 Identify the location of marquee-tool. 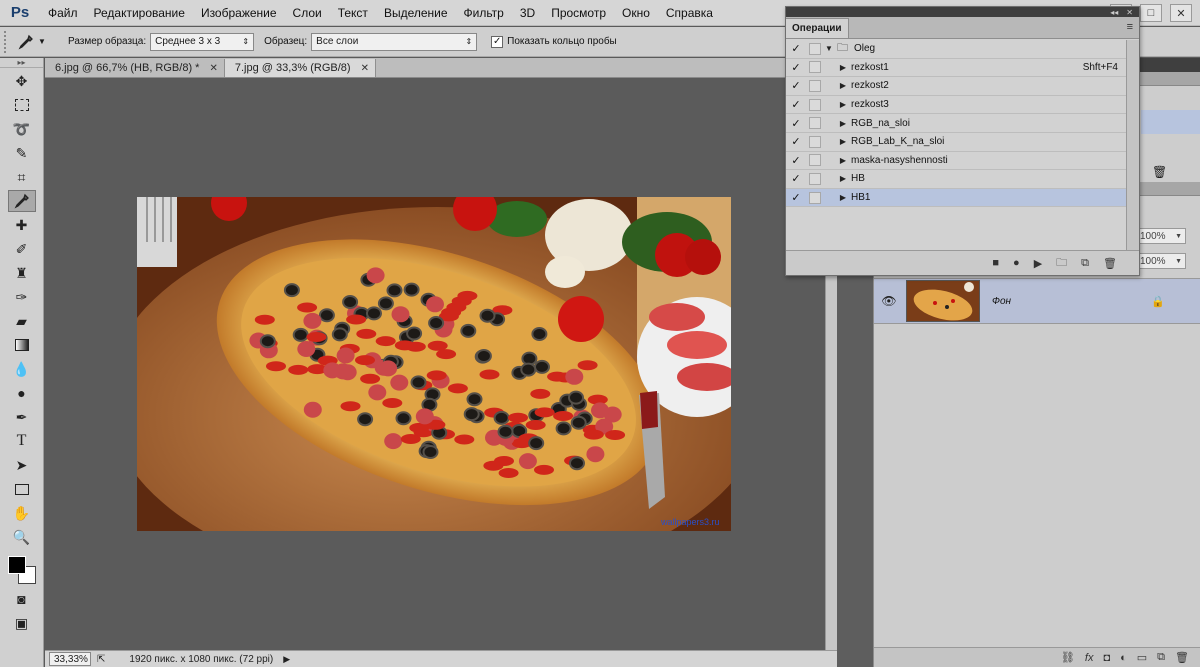
(22, 105).